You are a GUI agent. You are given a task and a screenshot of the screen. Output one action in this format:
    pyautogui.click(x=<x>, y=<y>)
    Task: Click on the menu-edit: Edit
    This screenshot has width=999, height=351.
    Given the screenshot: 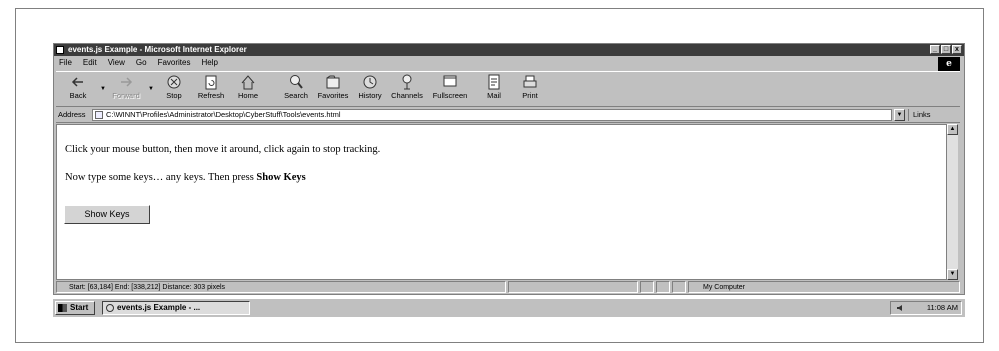 What is the action you would take?
    pyautogui.click(x=90, y=63)
    